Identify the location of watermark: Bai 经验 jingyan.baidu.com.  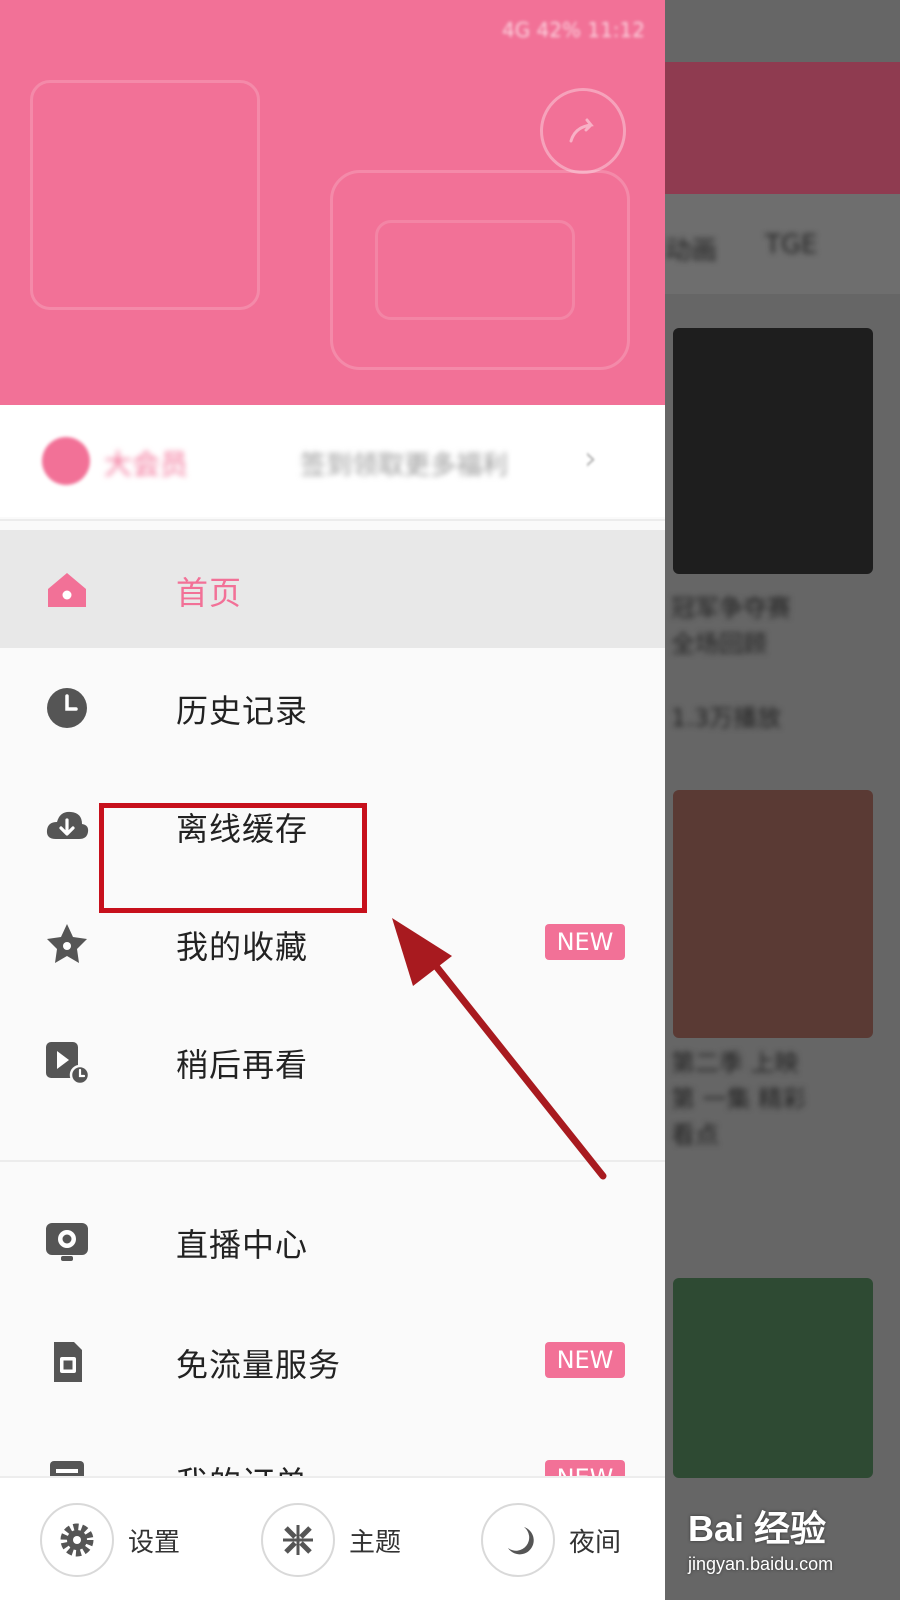
(788, 1537).